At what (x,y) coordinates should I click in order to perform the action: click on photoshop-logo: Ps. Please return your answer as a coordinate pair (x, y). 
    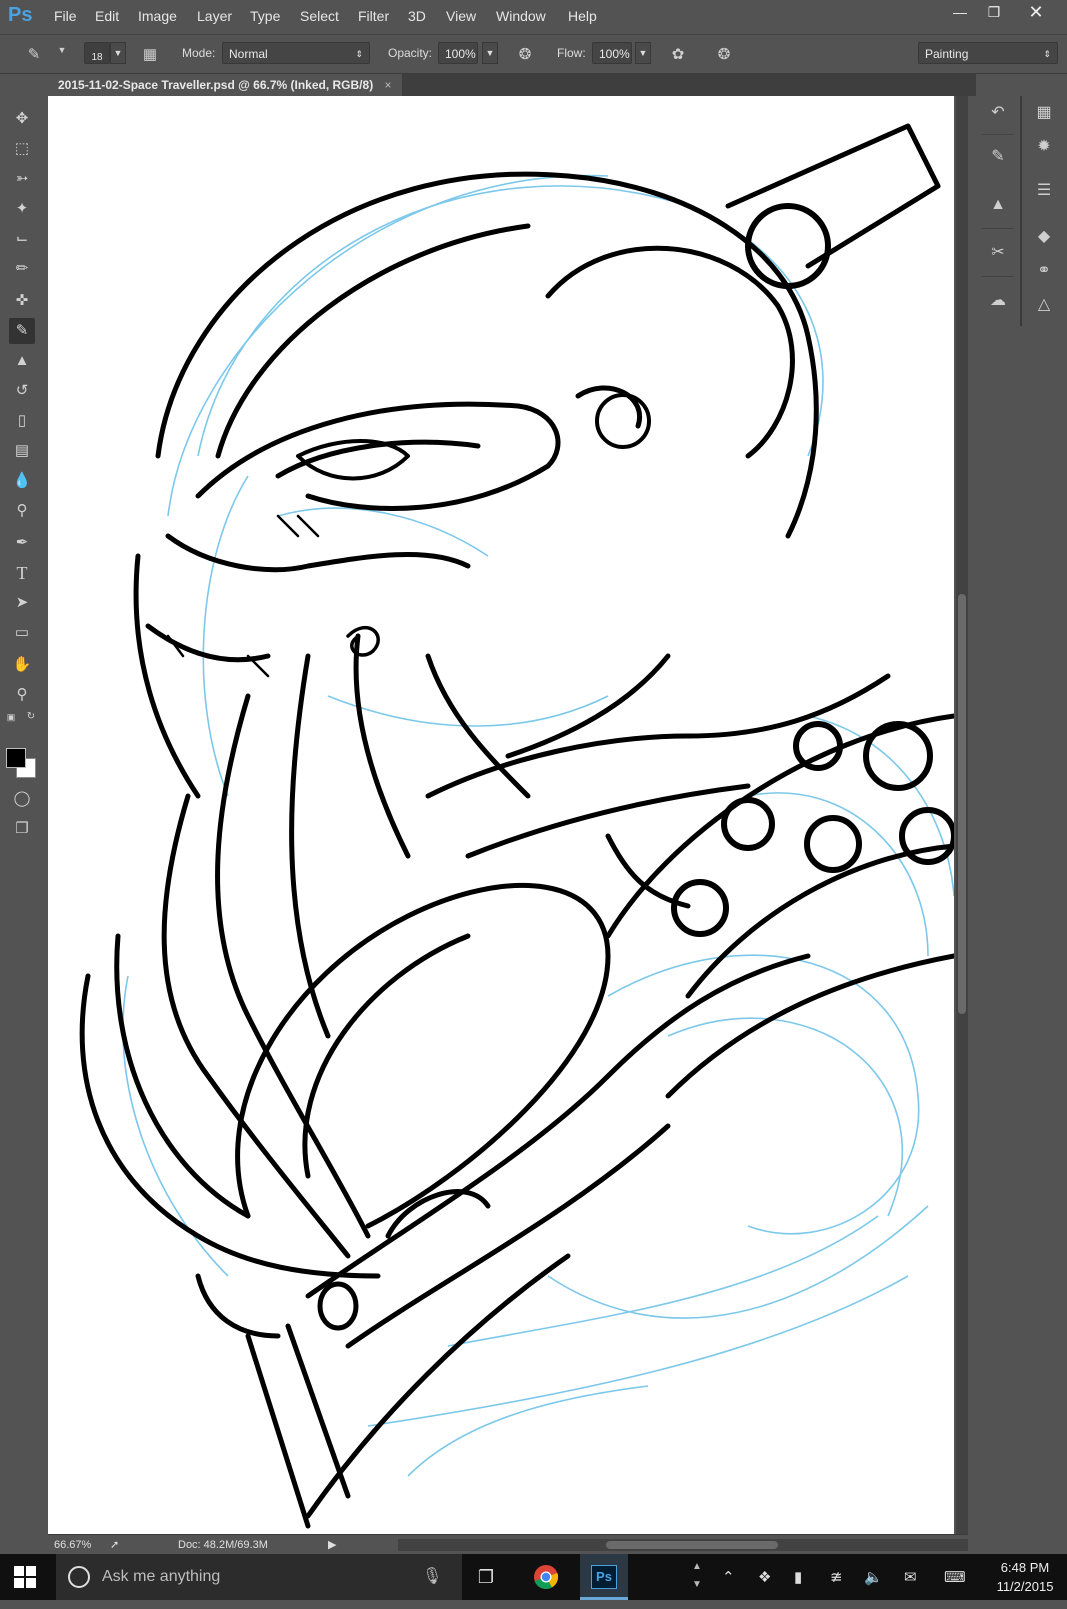
    Looking at the image, I should click on (20, 15).